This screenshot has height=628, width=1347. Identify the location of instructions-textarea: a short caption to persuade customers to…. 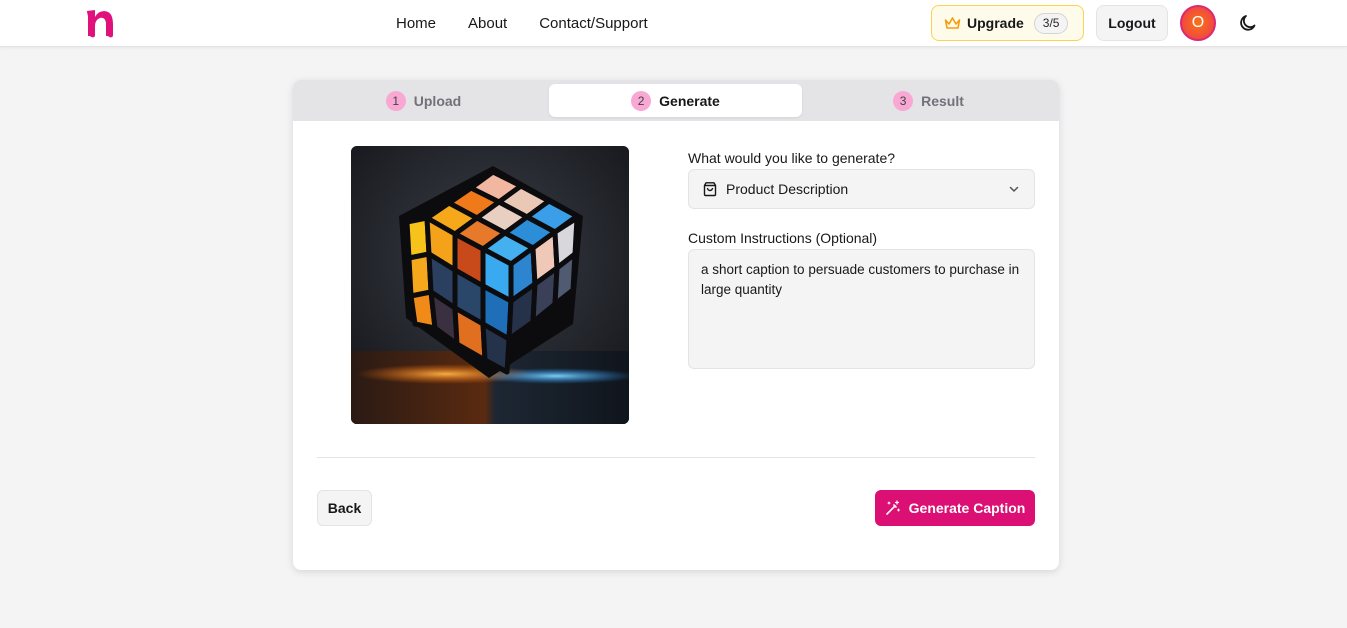
(861, 309).